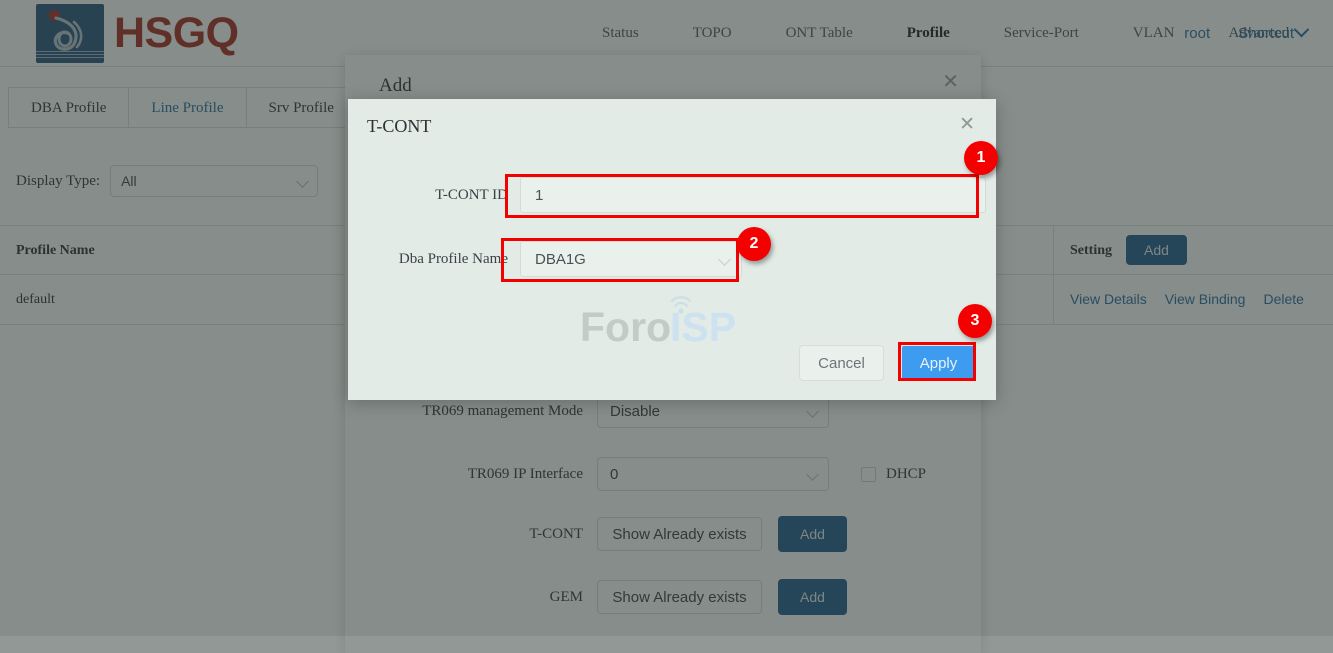 Image resolution: width=1333 pixels, height=653 pixels. What do you see at coordinates (841, 363) in the screenshot?
I see `cancel-button: Cancel` at bounding box center [841, 363].